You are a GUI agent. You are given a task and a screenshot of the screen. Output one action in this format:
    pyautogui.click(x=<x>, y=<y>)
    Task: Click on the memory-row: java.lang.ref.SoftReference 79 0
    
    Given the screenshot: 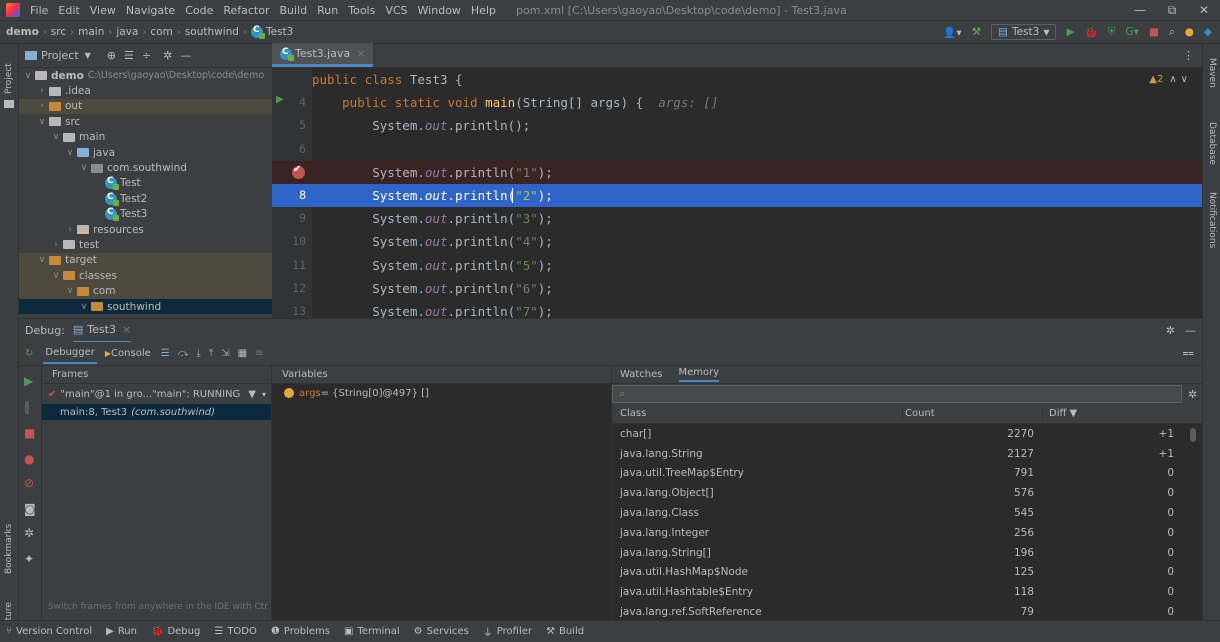 What is the action you would take?
    pyautogui.click(x=897, y=611)
    